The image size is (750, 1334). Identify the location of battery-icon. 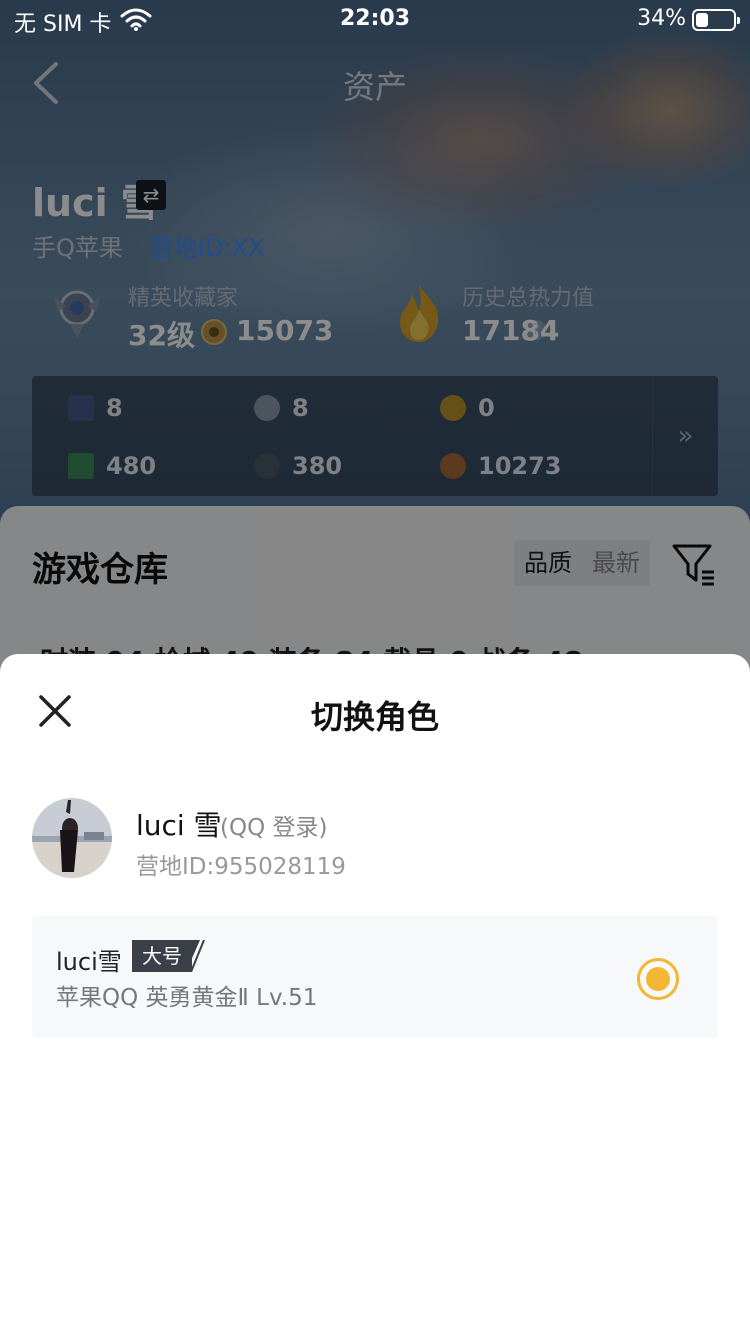
(716, 20).